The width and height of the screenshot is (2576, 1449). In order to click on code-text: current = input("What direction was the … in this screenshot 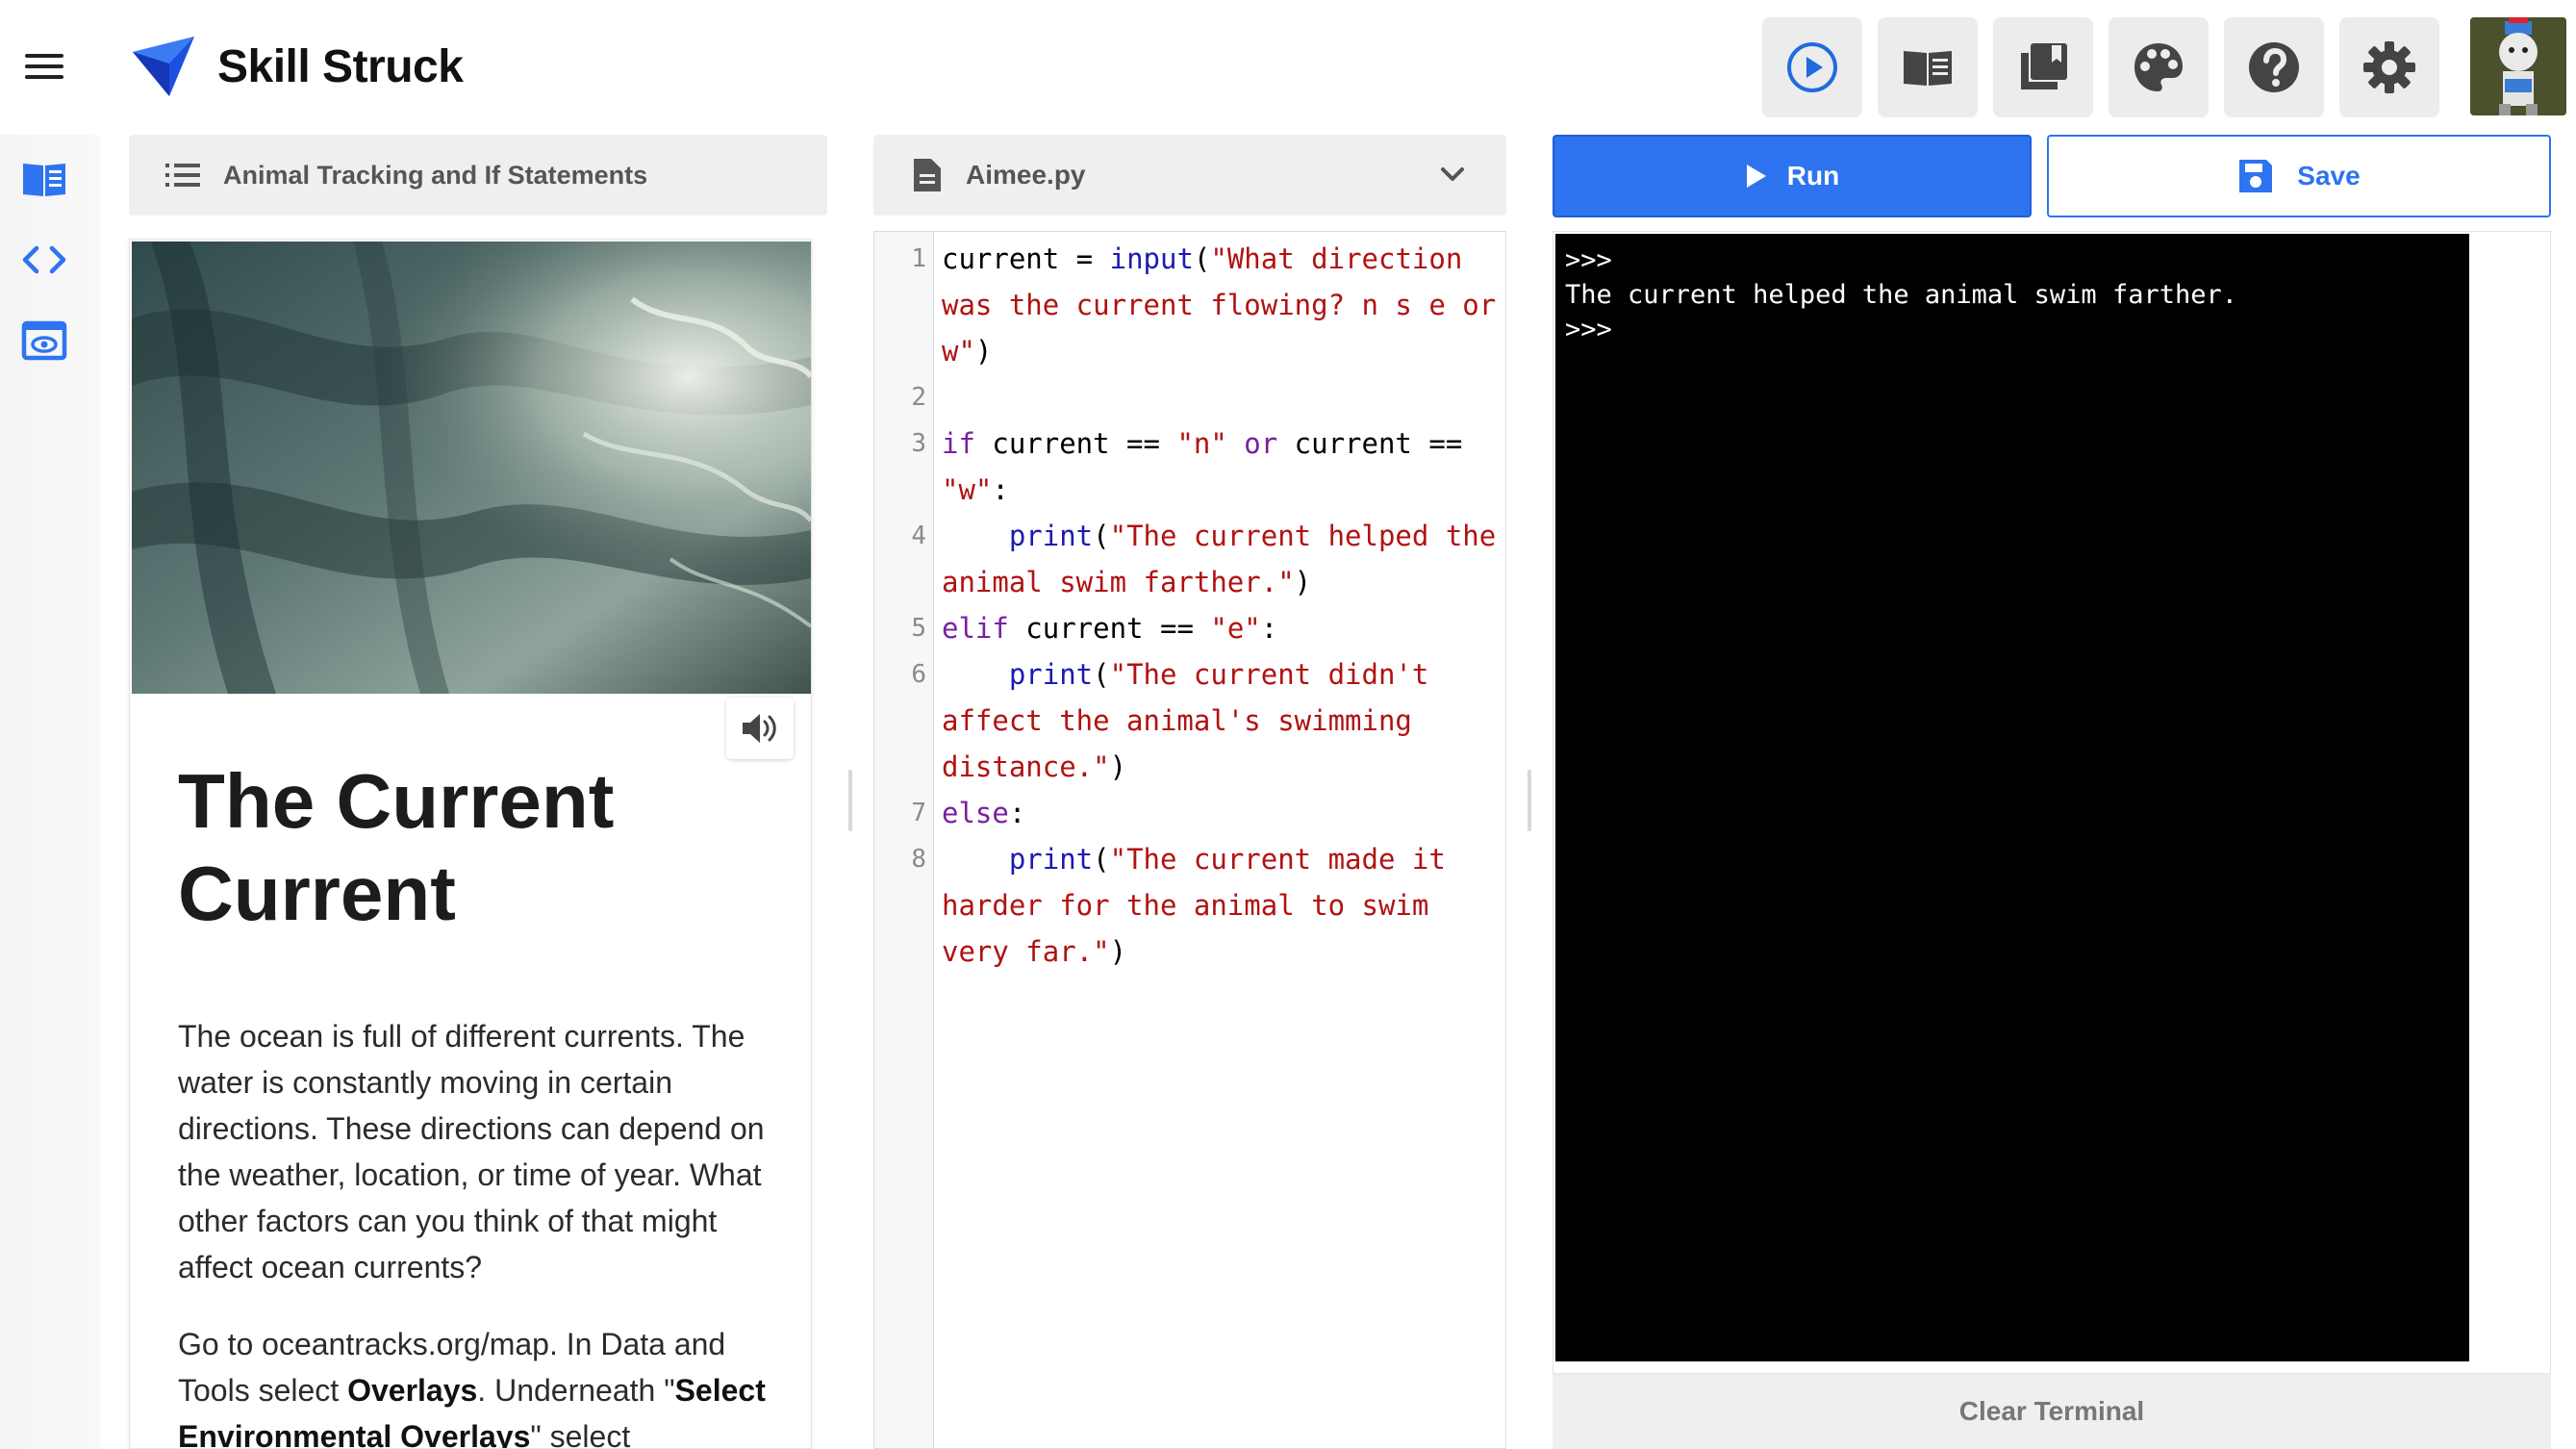, I will do `click(1228, 305)`.